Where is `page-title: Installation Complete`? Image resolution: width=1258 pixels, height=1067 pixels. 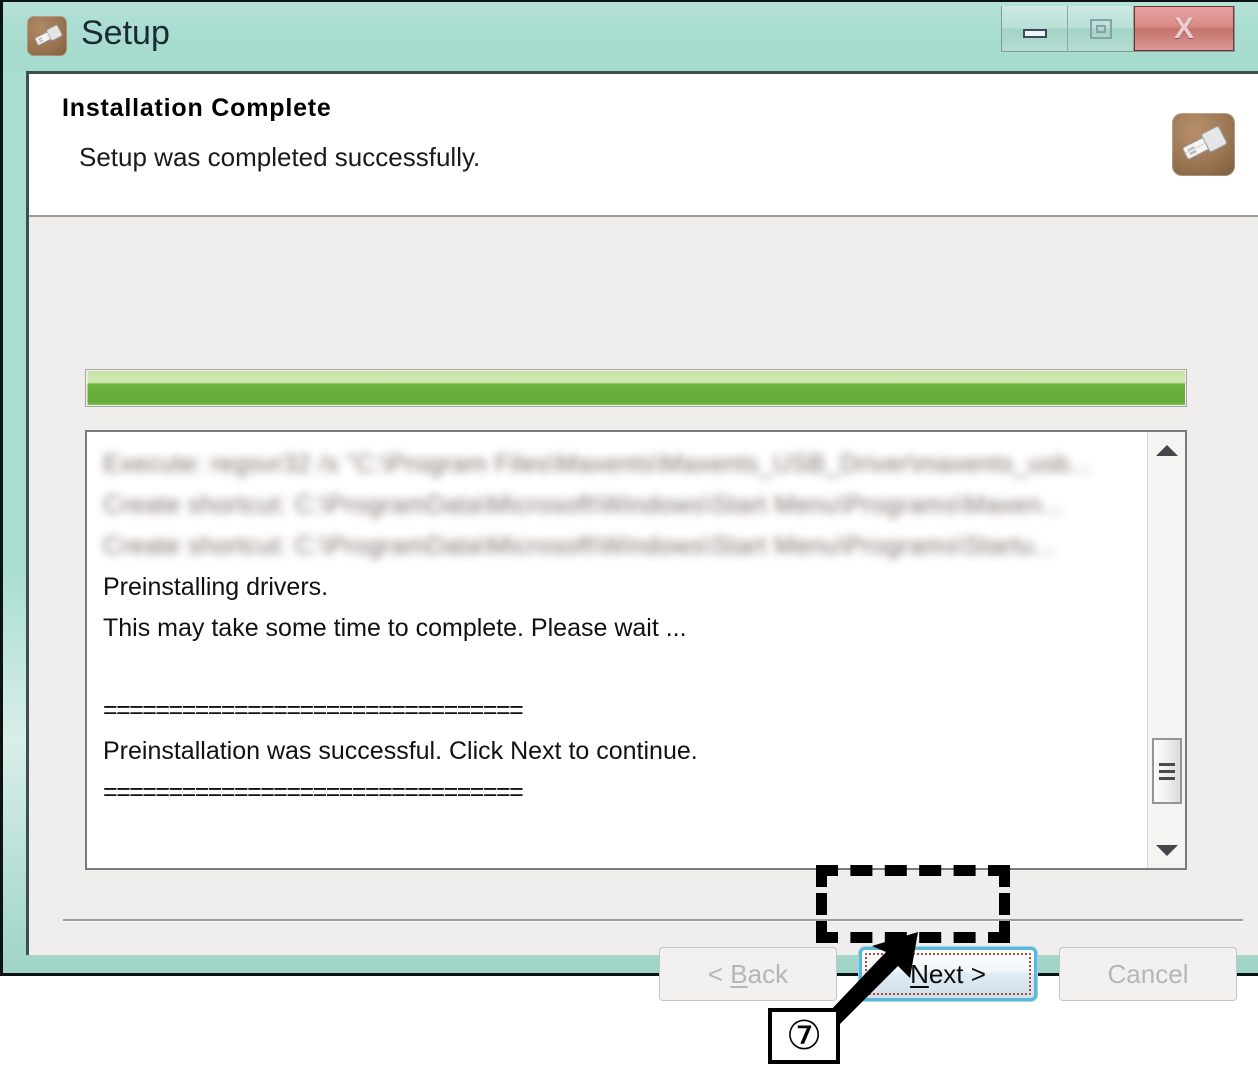
page-title: Installation Complete is located at coordinates (197, 108).